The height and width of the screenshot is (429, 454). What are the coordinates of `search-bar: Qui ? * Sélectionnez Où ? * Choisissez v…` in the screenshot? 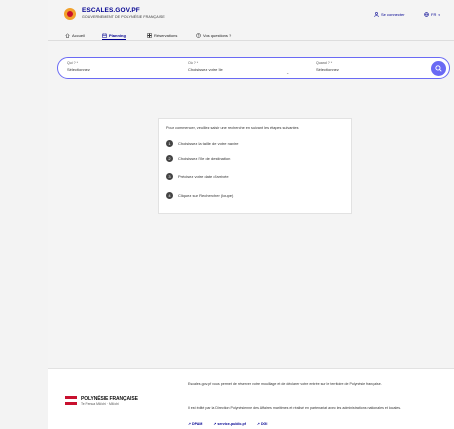 It's located at (253, 68).